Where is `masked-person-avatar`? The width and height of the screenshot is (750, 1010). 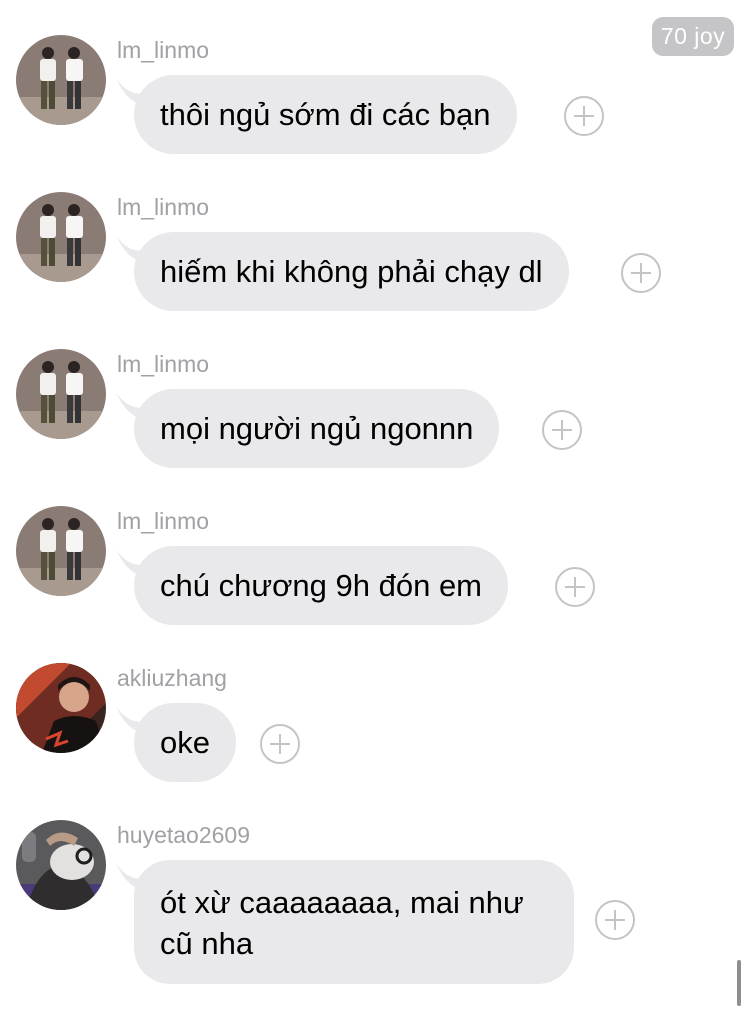
masked-person-avatar is located at coordinates (61, 865).